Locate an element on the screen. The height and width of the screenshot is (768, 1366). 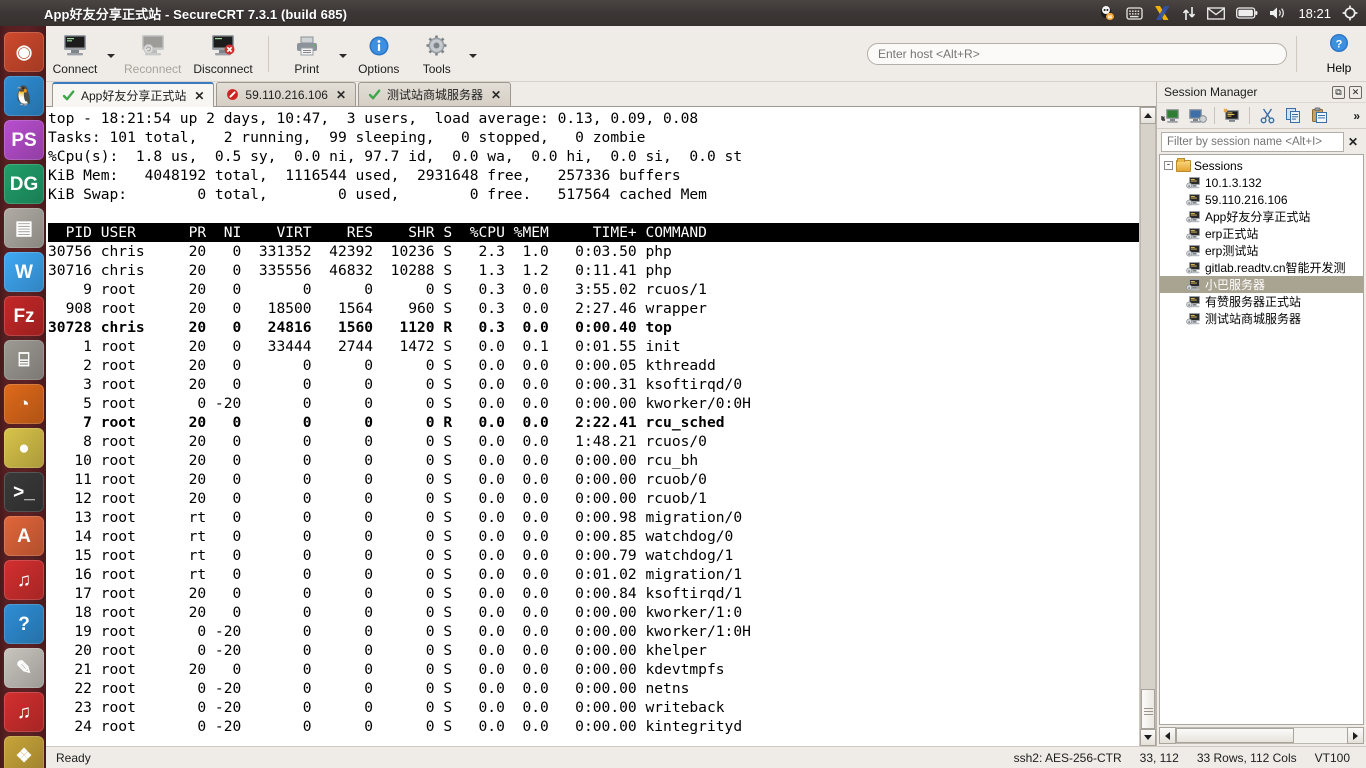
launcher-icon-glyph: ◉ is located at coordinates (24, 52).